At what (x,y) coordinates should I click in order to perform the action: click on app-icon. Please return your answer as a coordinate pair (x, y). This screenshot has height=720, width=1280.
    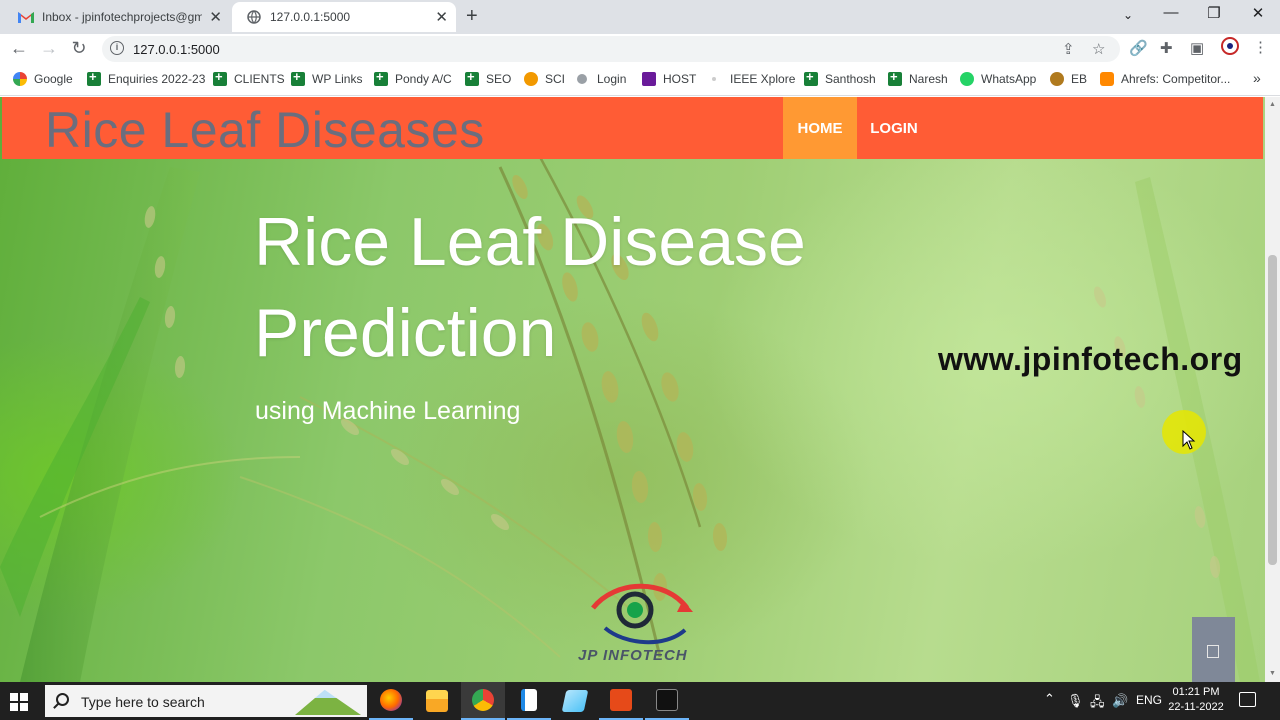
    Looking at the image, I should click on (575, 701).